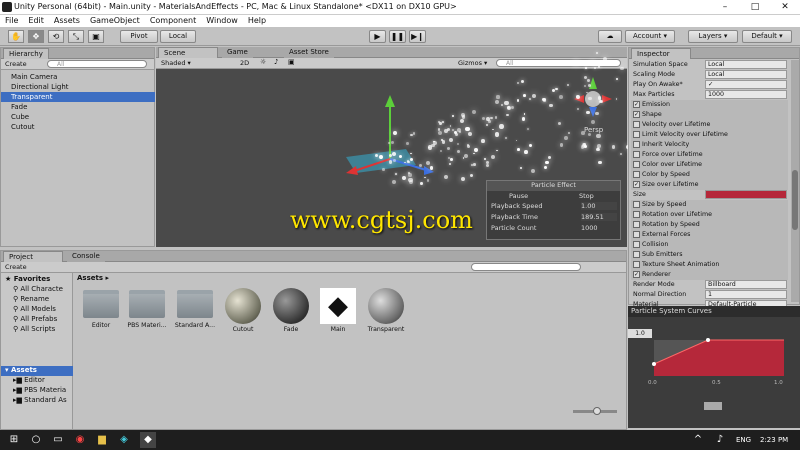 Image resolution: width=800 pixels, height=450 pixels. Describe the element at coordinates (237, 52) in the screenshot. I see `tab-game: Game` at that location.